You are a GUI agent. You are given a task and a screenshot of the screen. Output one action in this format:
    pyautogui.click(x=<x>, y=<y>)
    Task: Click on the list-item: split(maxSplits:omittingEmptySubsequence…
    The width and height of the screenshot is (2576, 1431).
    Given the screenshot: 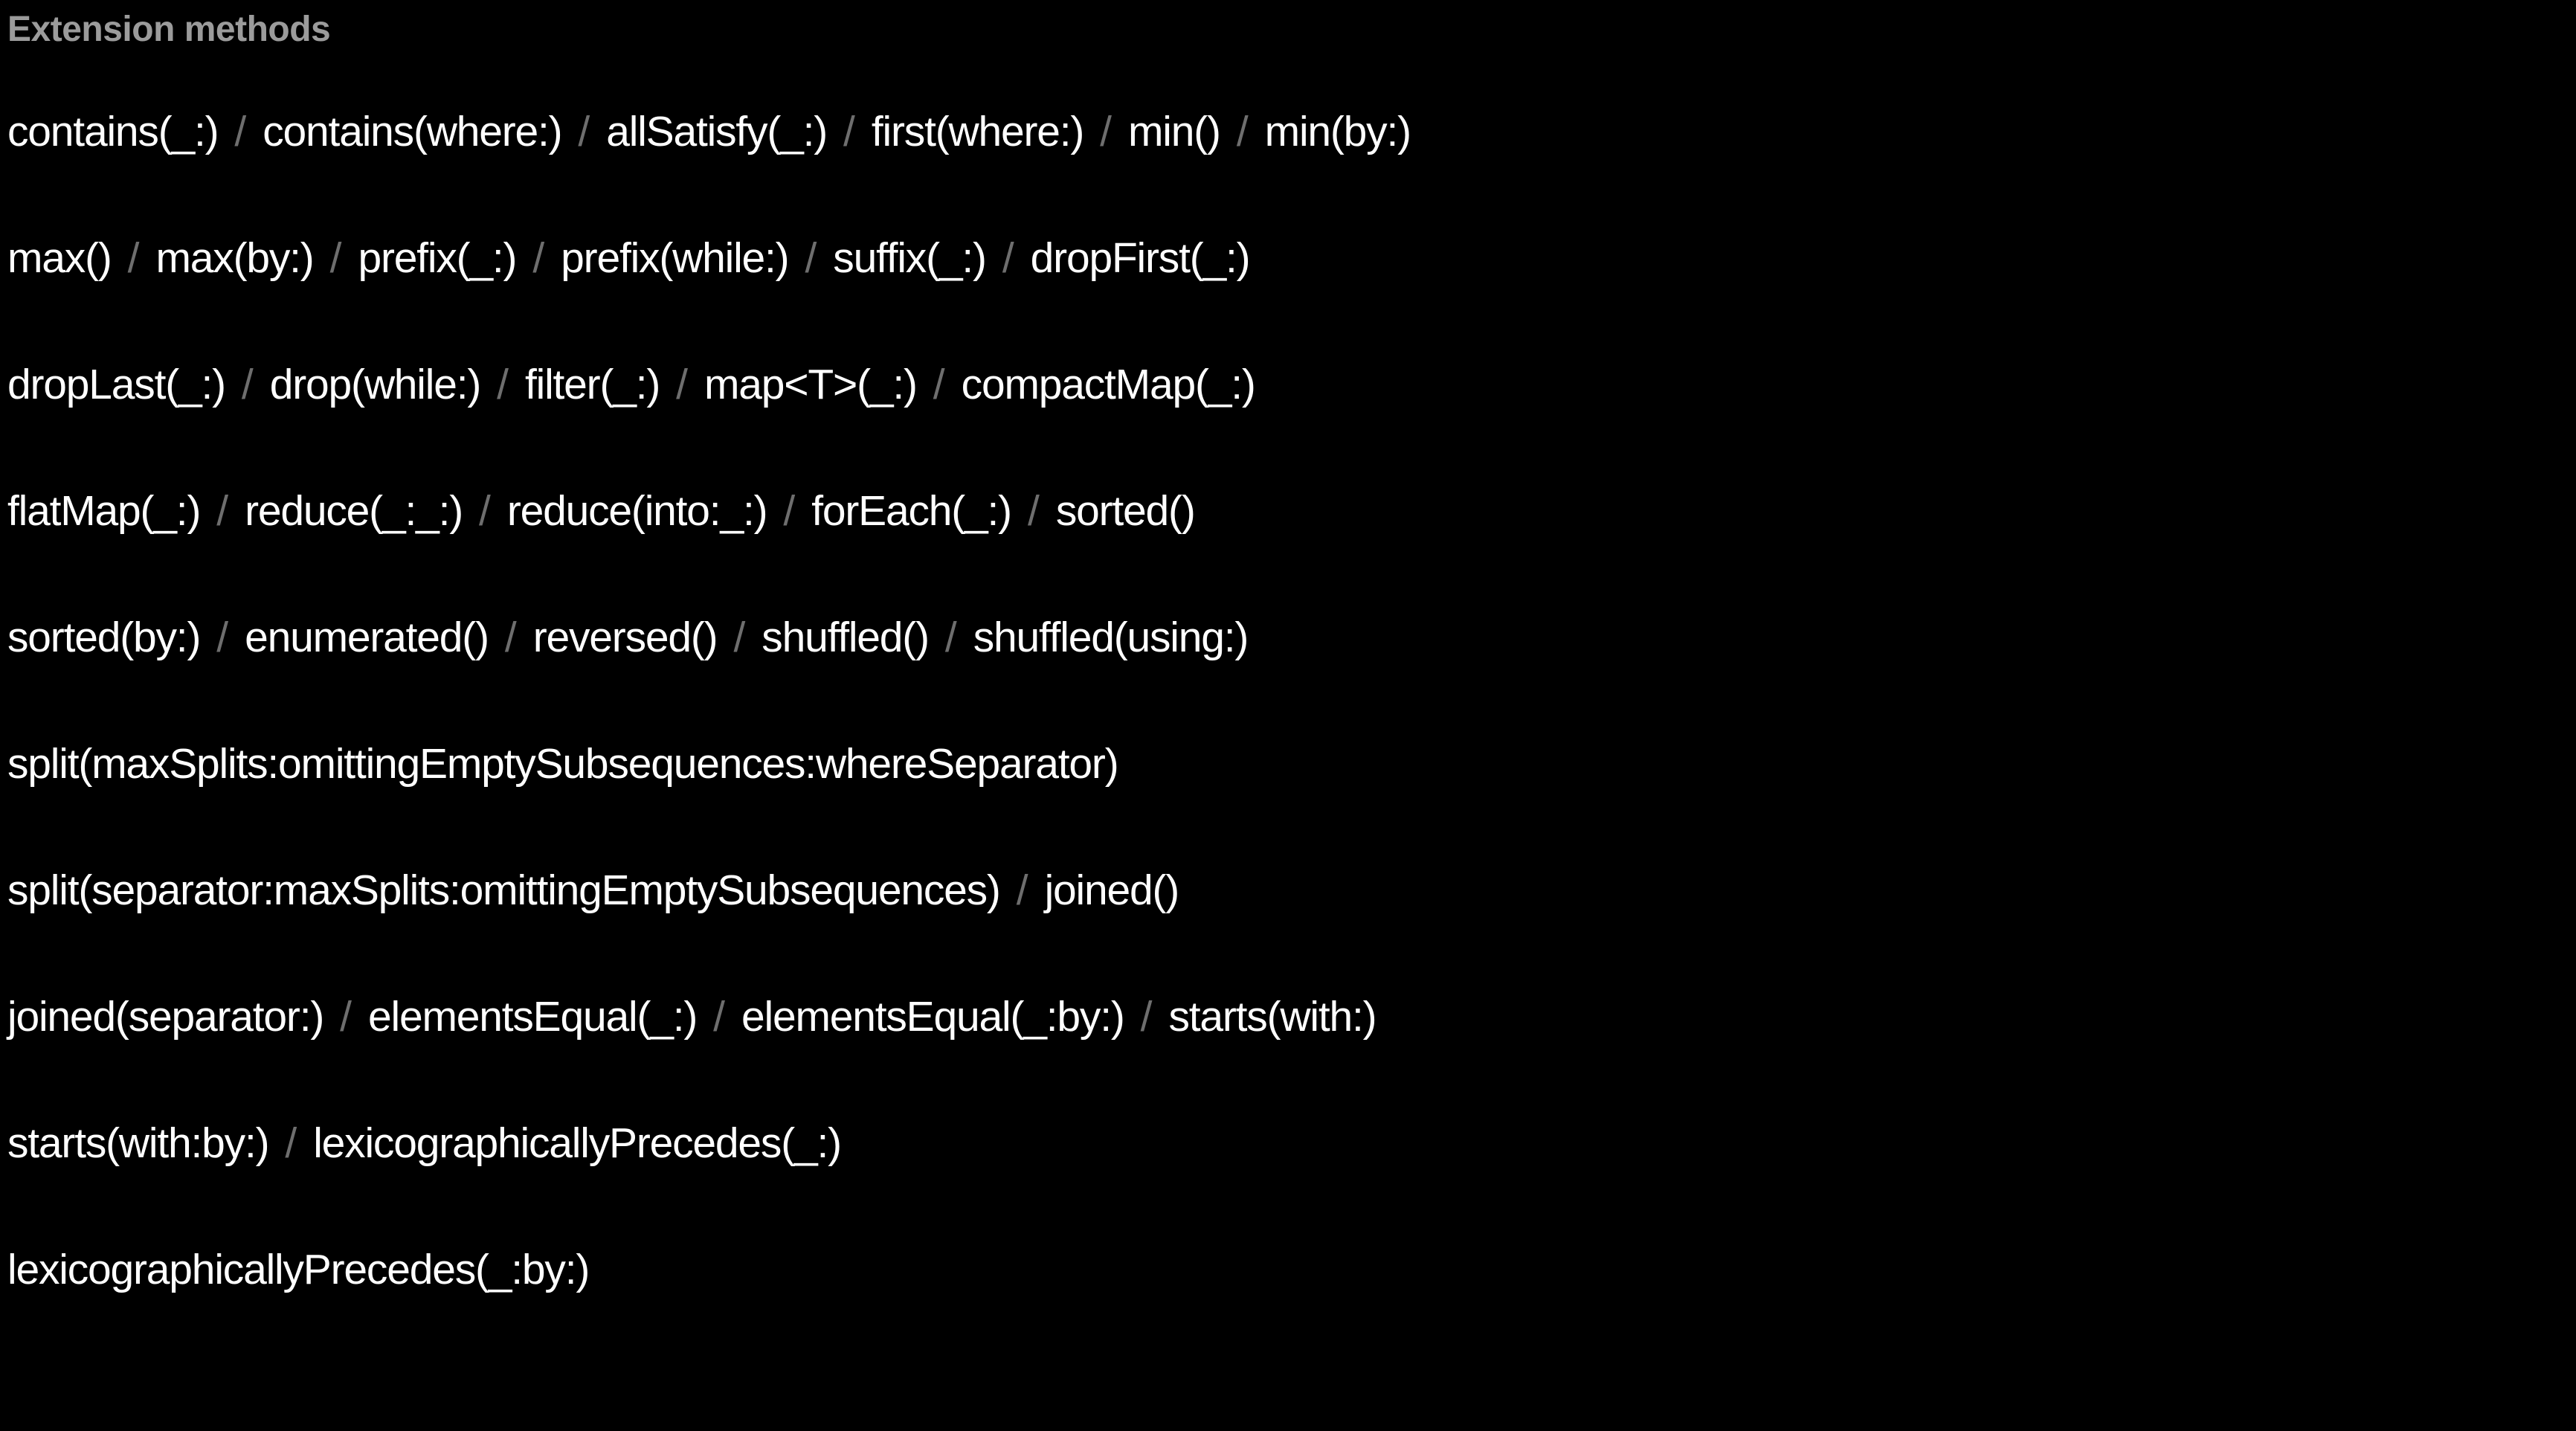 What is the action you would take?
    pyautogui.click(x=1291, y=764)
    